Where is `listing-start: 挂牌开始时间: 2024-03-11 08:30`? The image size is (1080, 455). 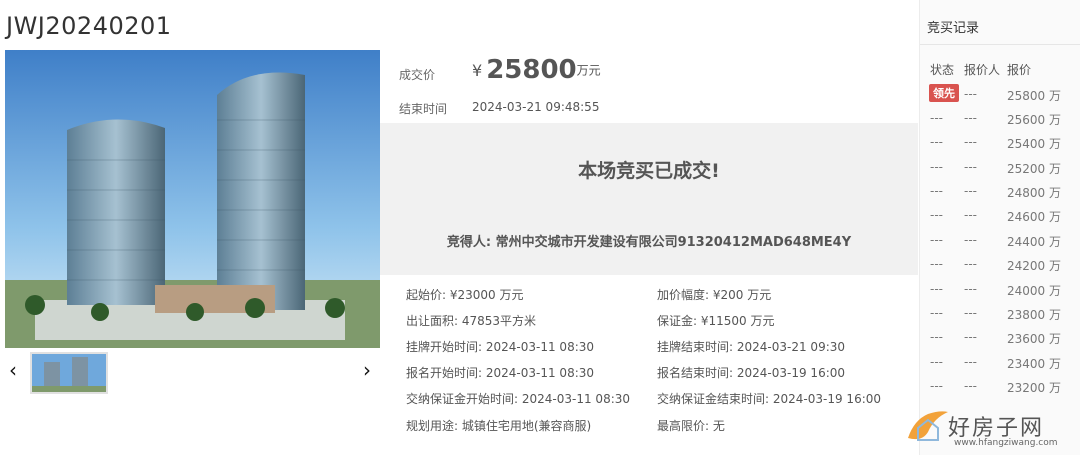
listing-start: 挂牌开始时间: 2024-03-11 08:30 is located at coordinates (500, 346).